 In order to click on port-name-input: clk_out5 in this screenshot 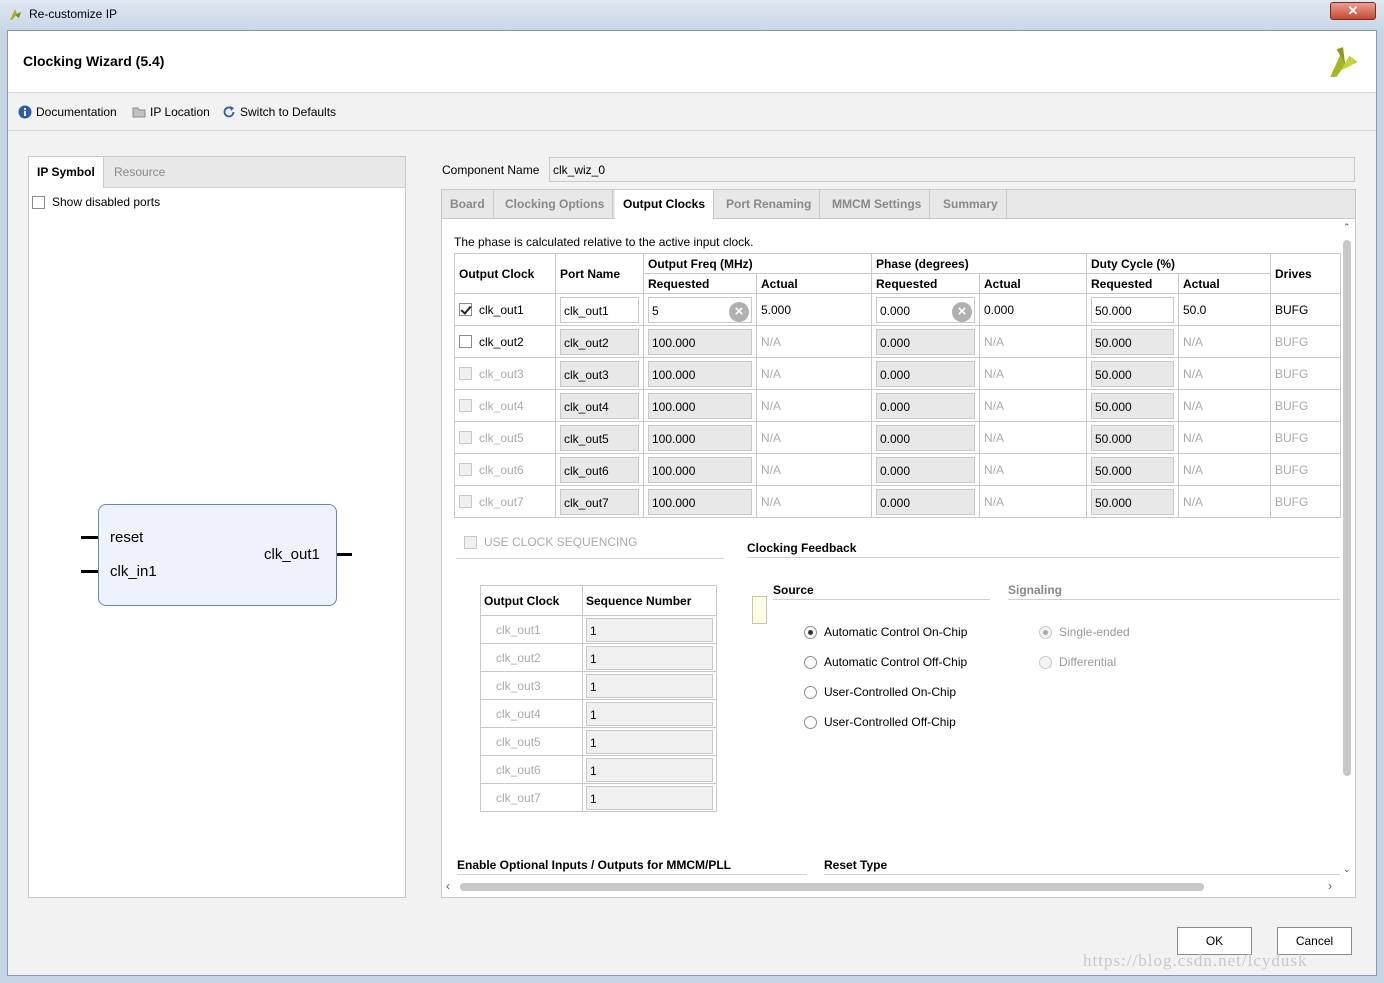, I will do `click(599, 437)`.